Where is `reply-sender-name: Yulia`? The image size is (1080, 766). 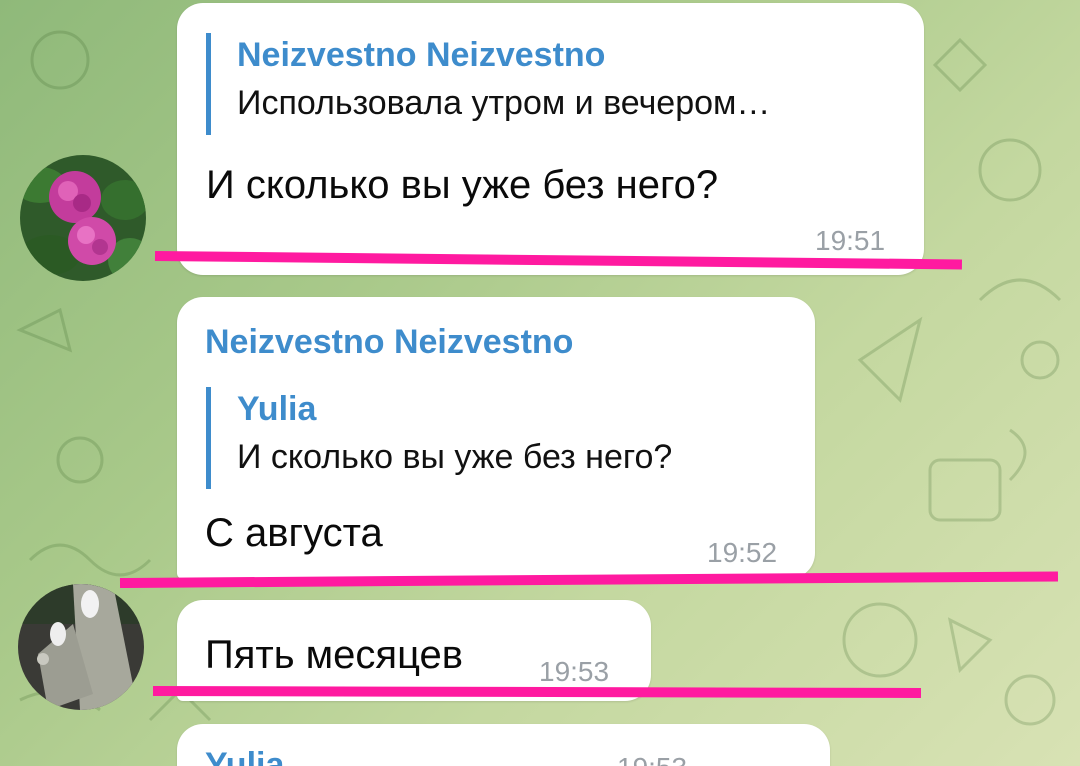
reply-sender-name: Yulia is located at coordinates (277, 409).